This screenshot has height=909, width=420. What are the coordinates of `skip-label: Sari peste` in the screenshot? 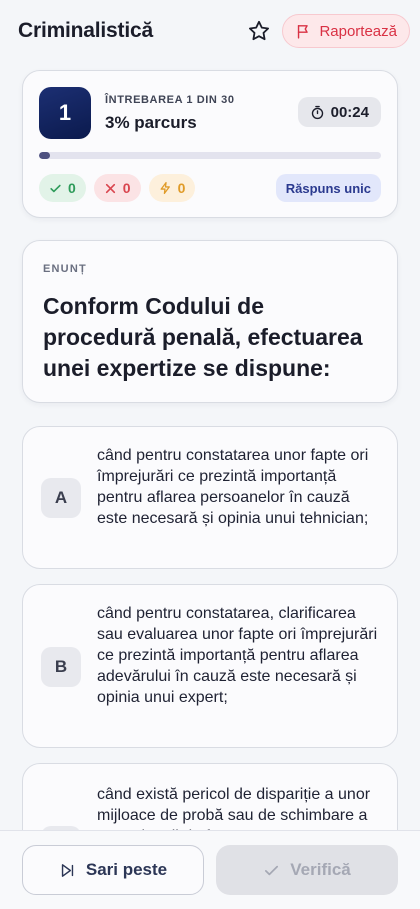 It's located at (126, 869).